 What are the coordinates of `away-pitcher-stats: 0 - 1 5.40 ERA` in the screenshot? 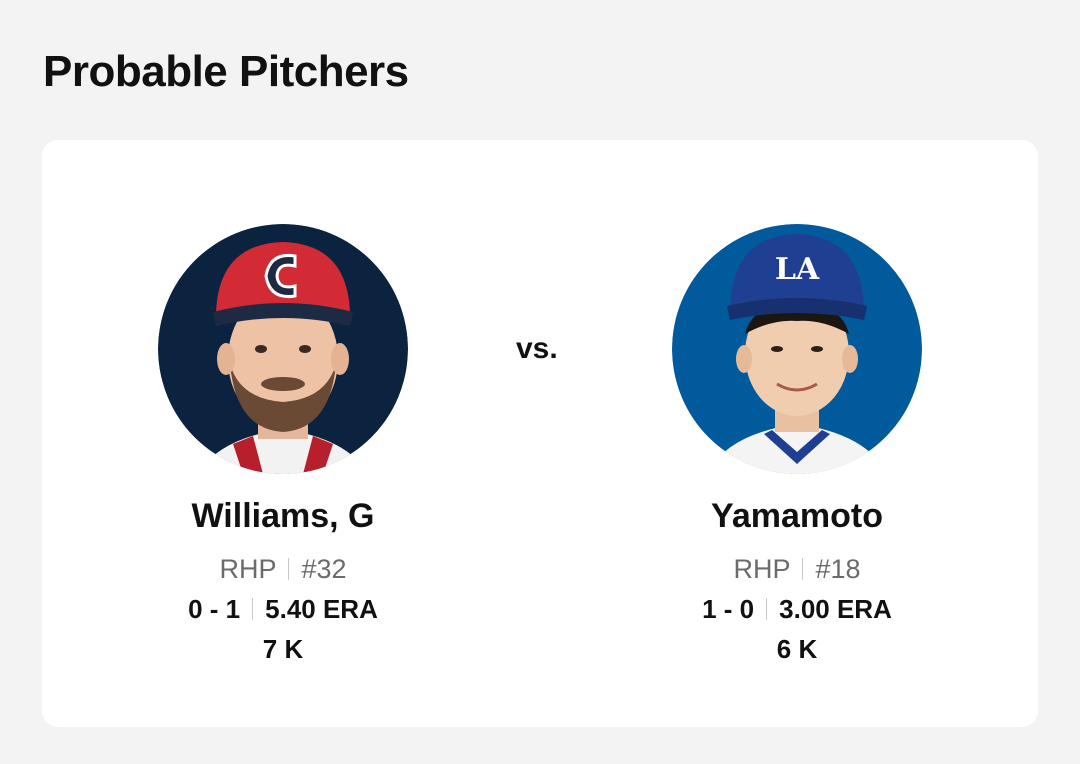 It's located at (283, 609).